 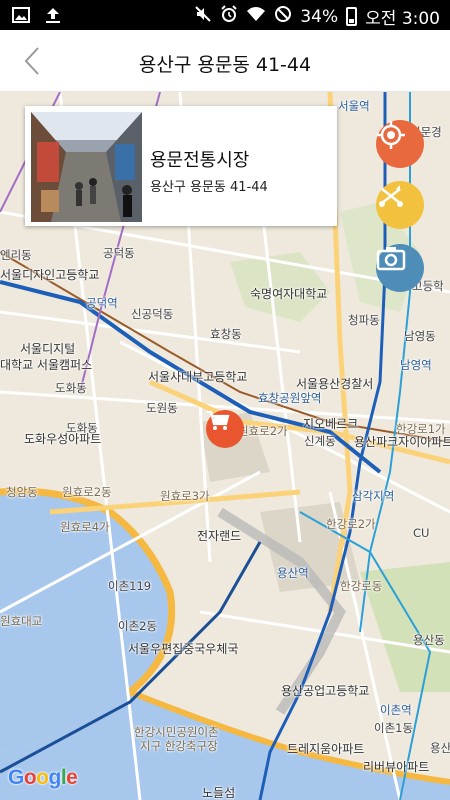 What do you see at coordinates (402, 442) in the screenshot?
I see `map-label: 용산파크자이아파트` at bounding box center [402, 442].